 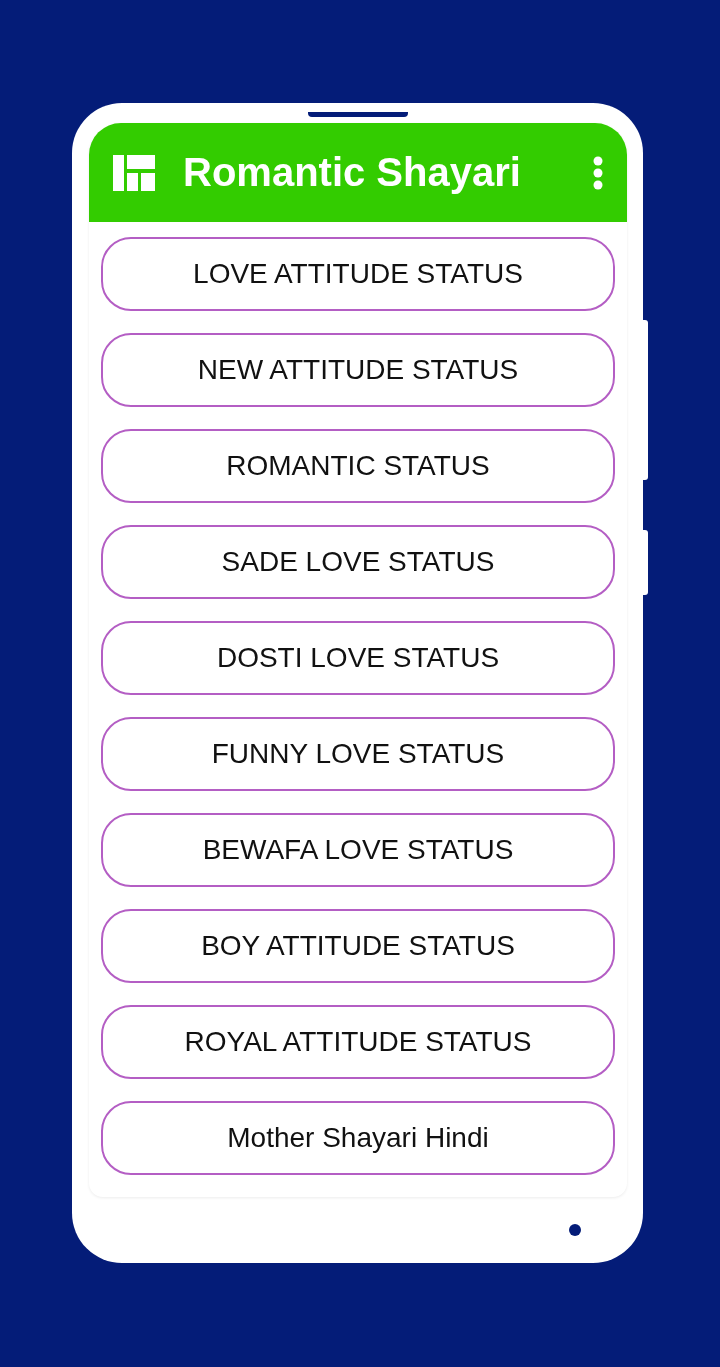 I want to click on category-button: BEWAFA LOVE STATUS, so click(x=358, y=850).